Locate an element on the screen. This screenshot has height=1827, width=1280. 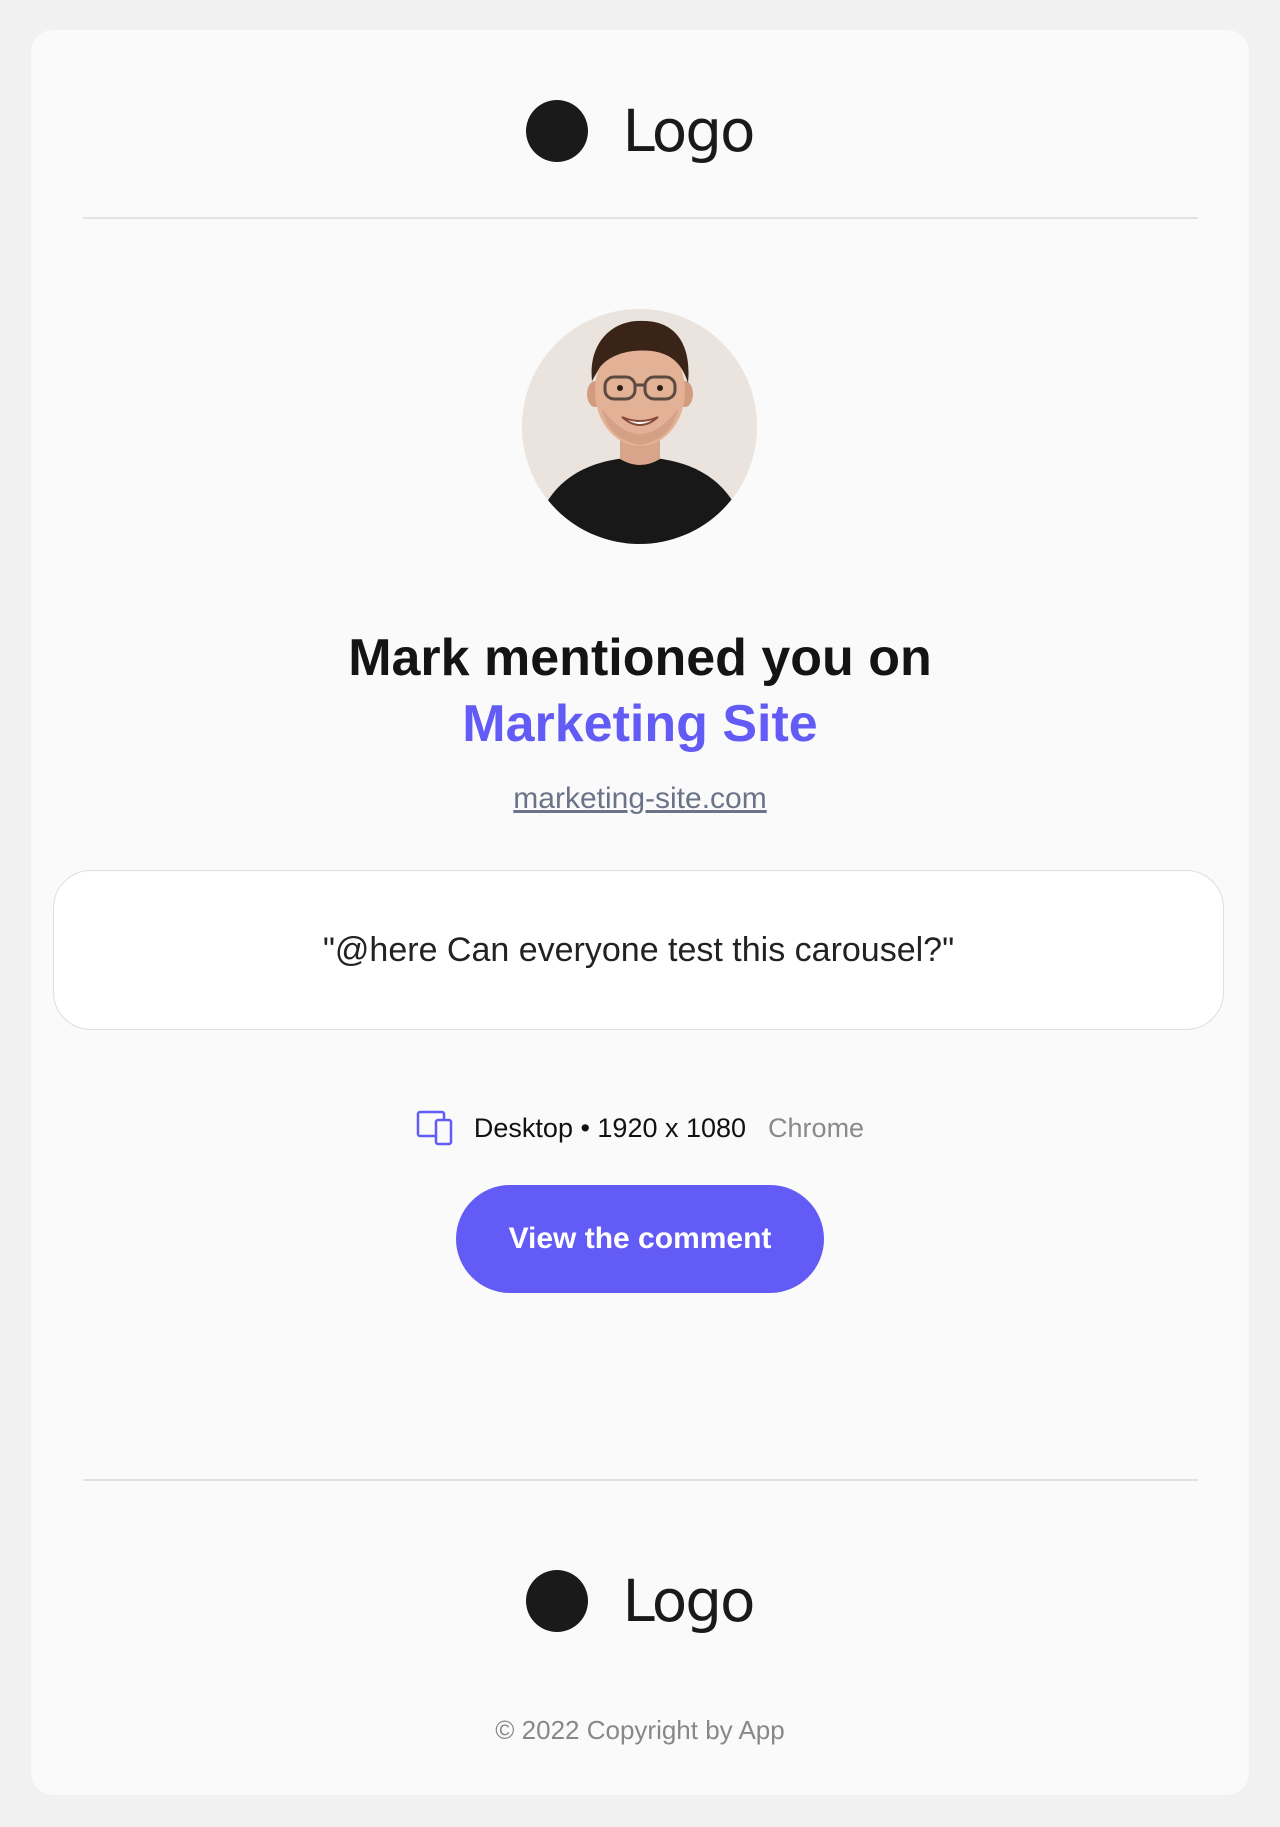
device-meta: Desktop • 1920 x 1080 Chrome is located at coordinates (640, 1128).